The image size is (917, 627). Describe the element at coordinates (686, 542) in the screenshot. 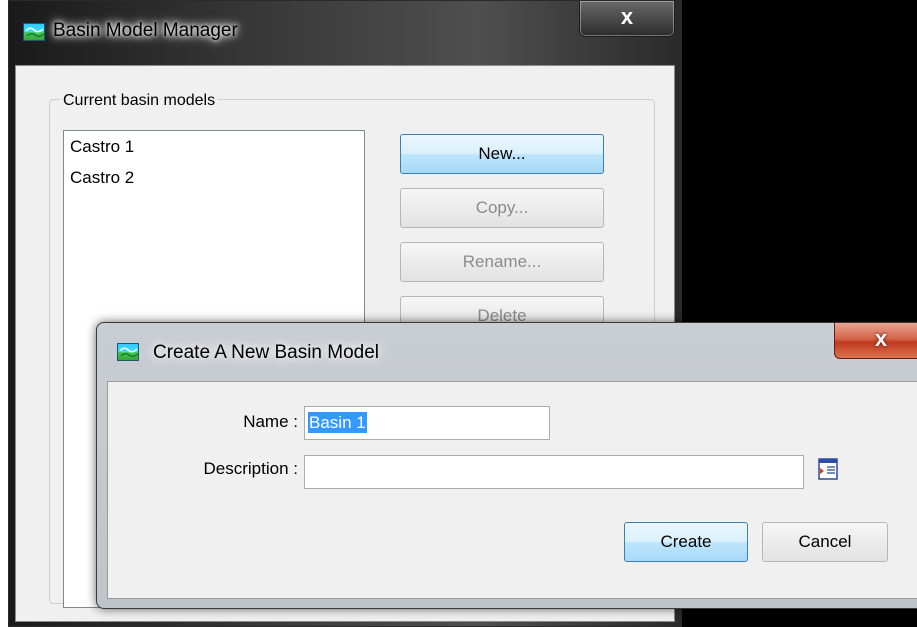

I see `create-button: Create` at that location.